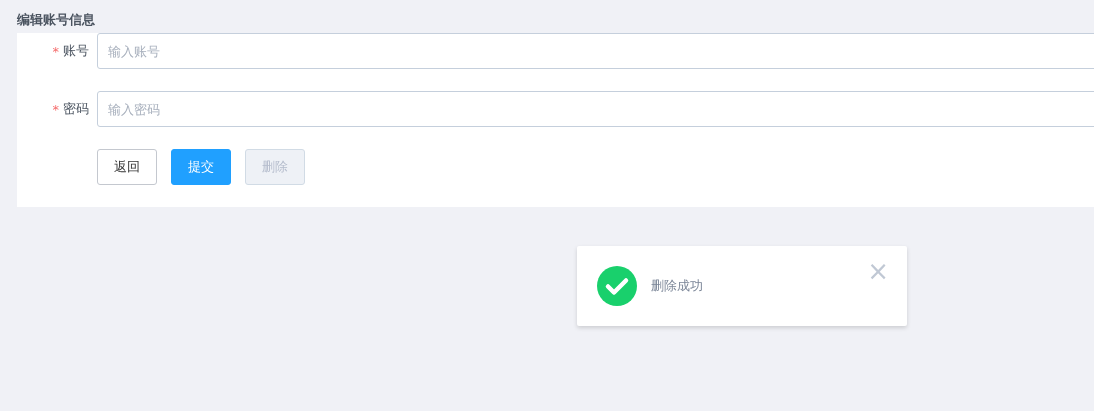 This screenshot has width=1094, height=411. I want to click on toast-message: 删除成功, so click(677, 286).